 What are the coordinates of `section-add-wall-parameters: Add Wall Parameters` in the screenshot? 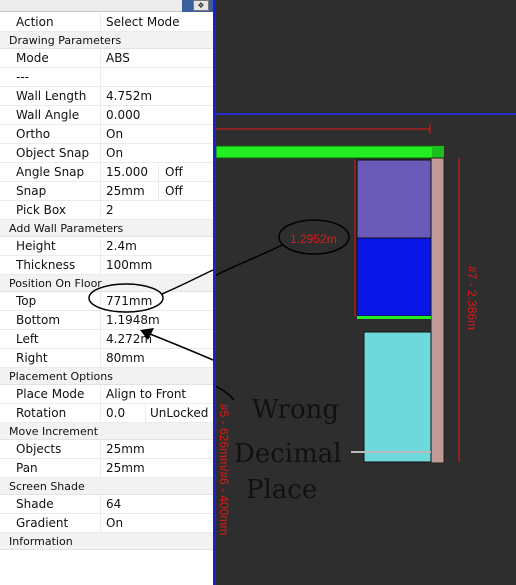 It's located at (106, 228).